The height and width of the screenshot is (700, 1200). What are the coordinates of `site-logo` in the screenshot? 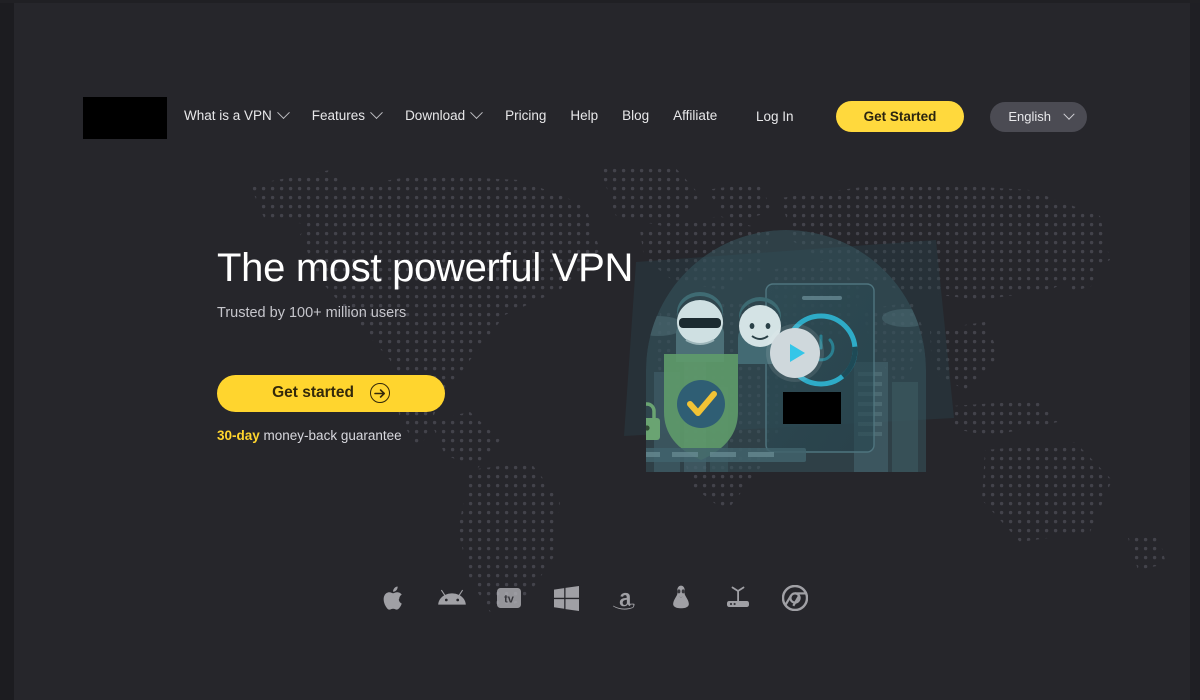 It's located at (125, 118).